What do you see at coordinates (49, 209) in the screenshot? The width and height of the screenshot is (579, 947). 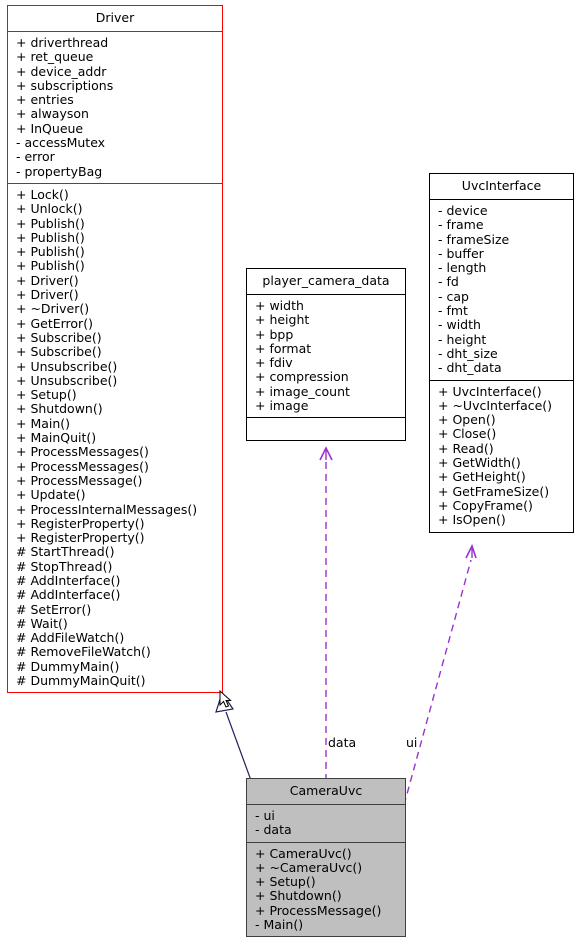 I see `method-row: + Unlock()` at bounding box center [49, 209].